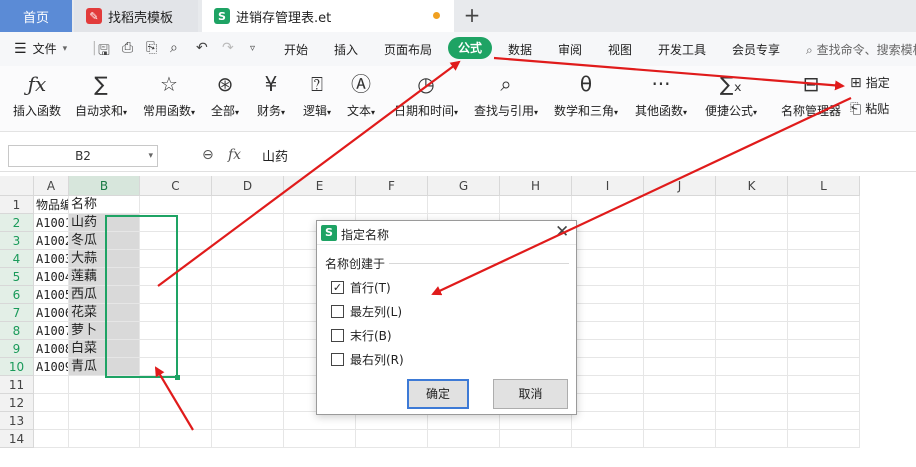  I want to click on row-header: 8, so click(17, 331).